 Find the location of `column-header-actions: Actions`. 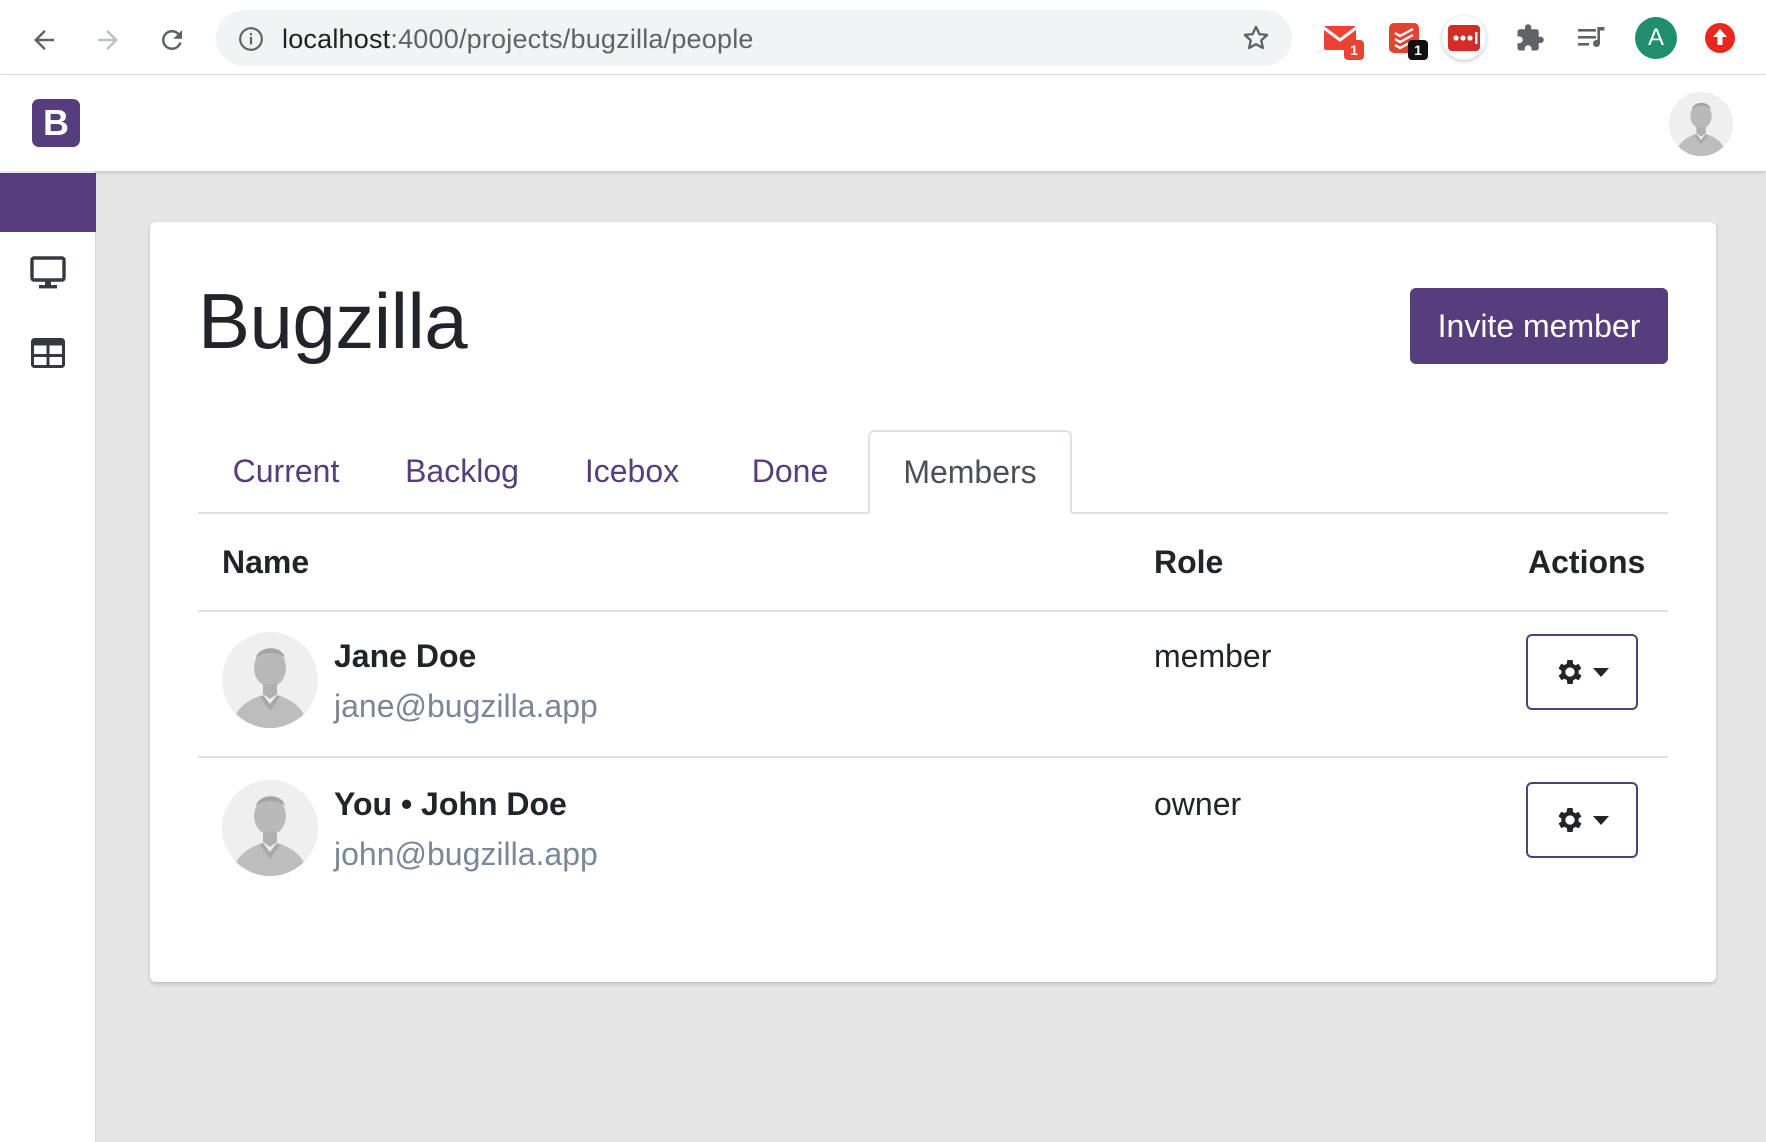

column-header-actions: Actions is located at coordinates (1587, 562).